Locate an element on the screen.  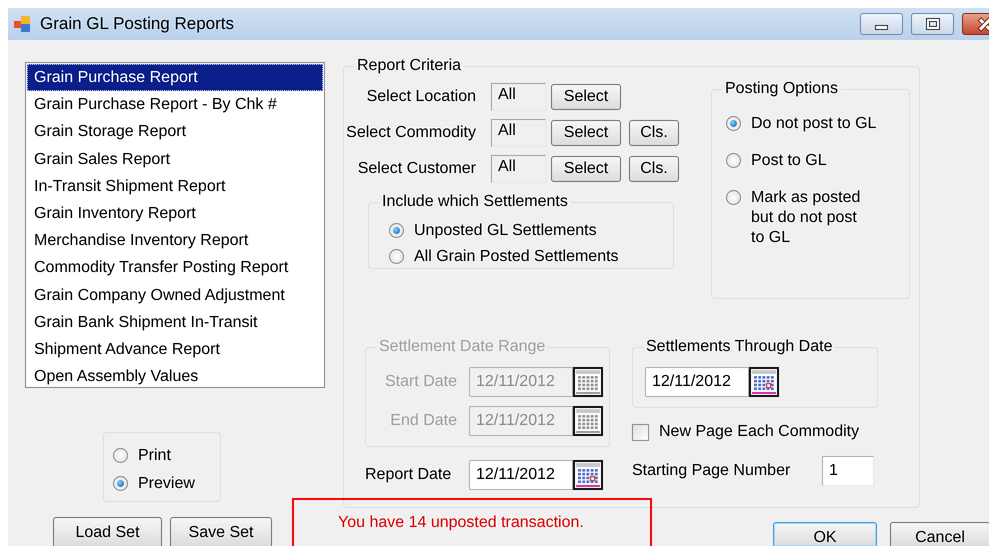
set-button: Load Set is located at coordinates (107, 531).